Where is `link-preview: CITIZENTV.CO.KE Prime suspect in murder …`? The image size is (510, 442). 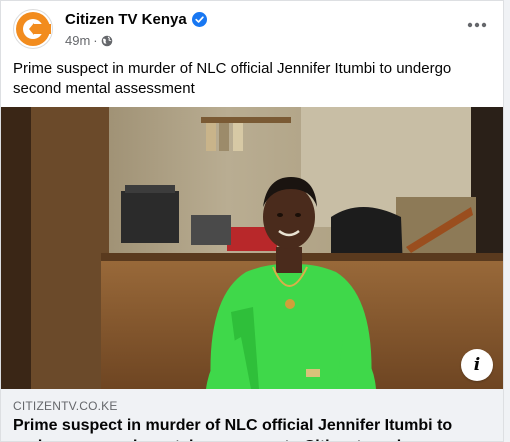 link-preview: CITIZENTV.CO.KE Prime suspect in murder … is located at coordinates (252, 415).